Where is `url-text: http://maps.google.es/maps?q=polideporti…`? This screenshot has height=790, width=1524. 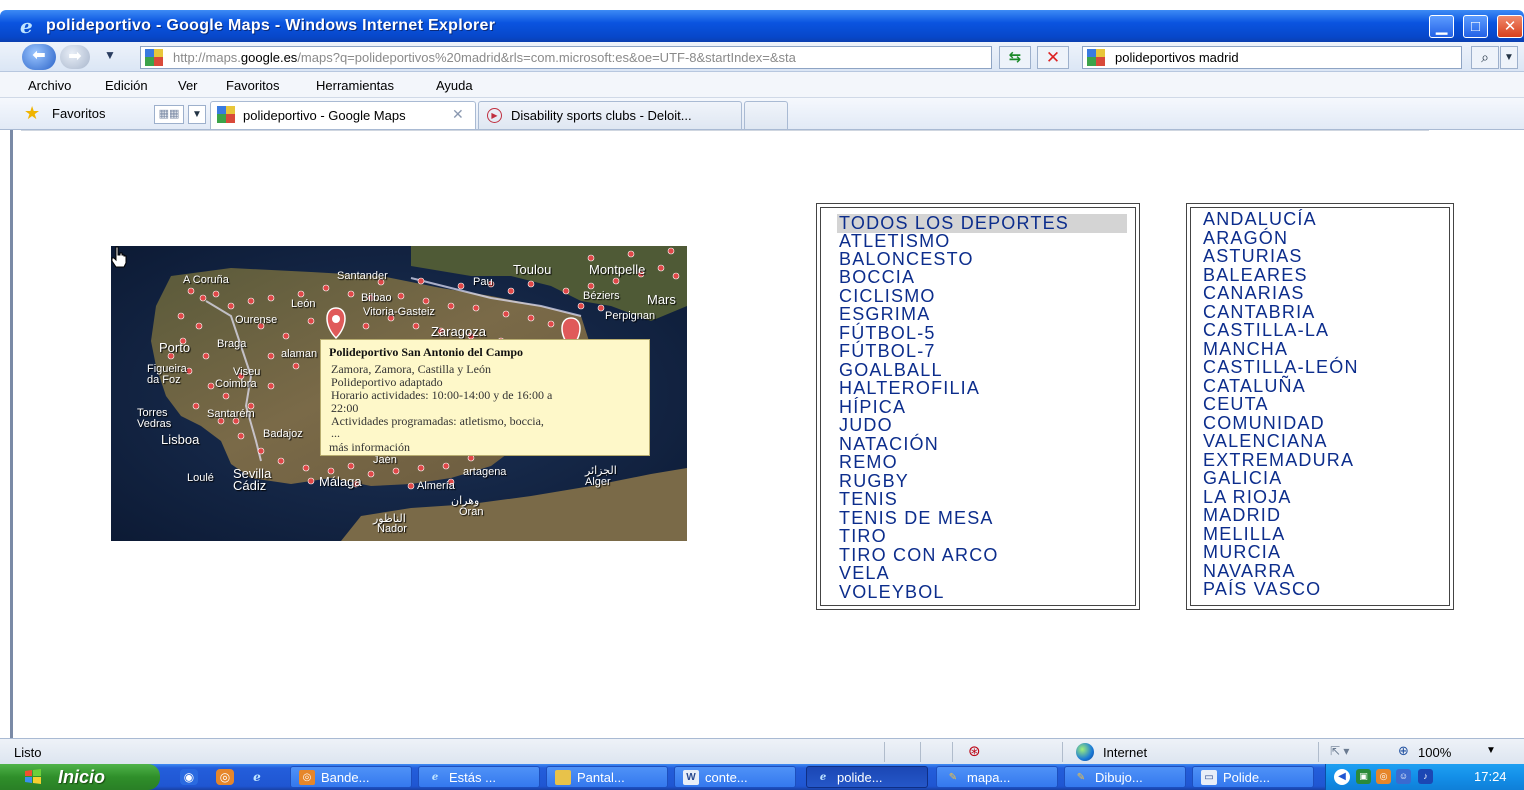 url-text: http://maps.google.es/maps?q=polideporti… is located at coordinates (570, 57).